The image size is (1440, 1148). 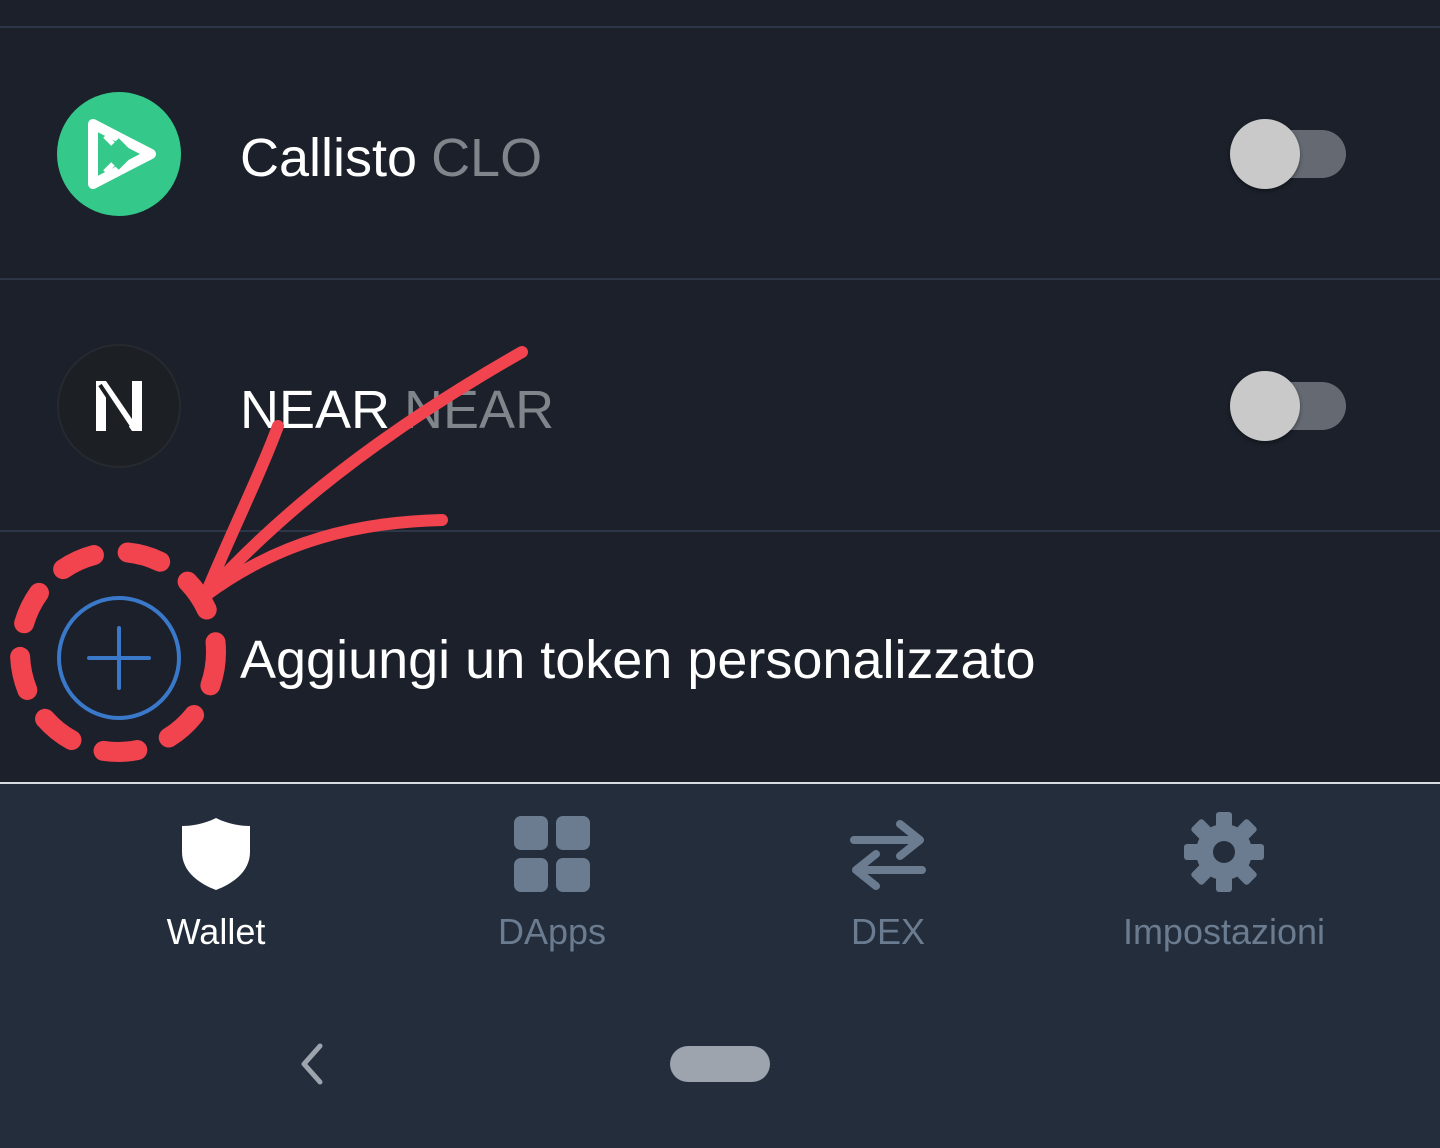 What do you see at coordinates (638, 660) in the screenshot?
I see `add-custom-token-button: Aggiungi un token personalizzato` at bounding box center [638, 660].